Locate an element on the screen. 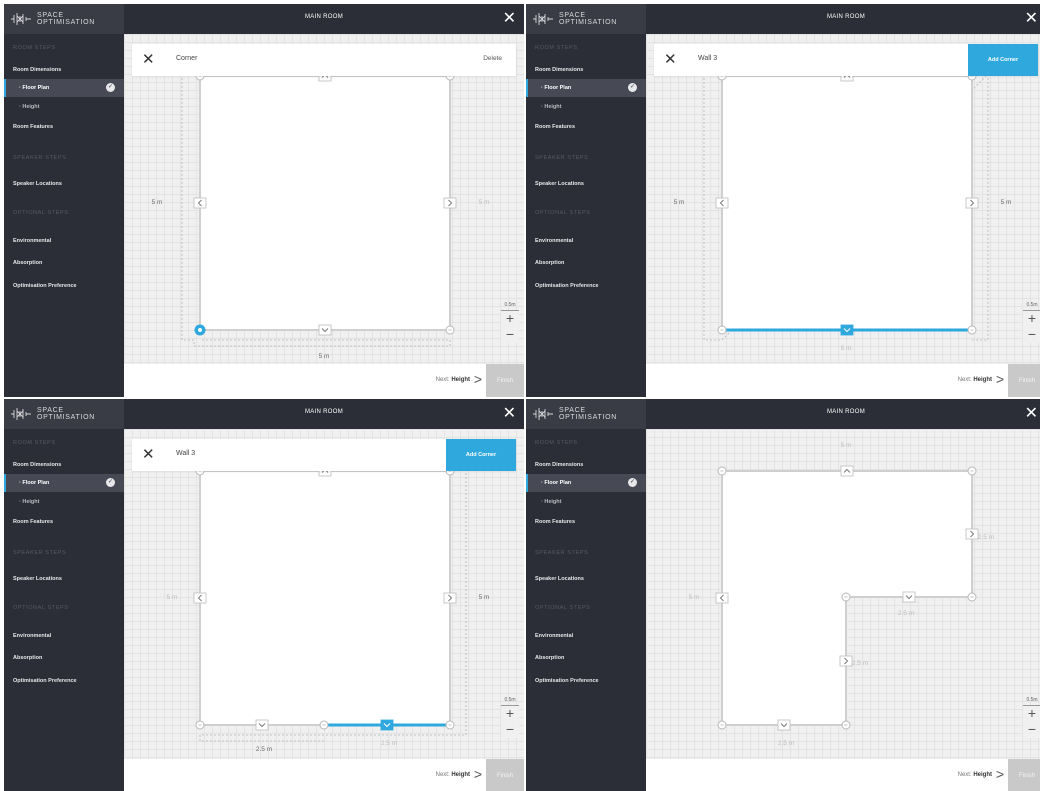 This screenshot has width=1040, height=791. brand-name: SPACE OPTIMISATION is located at coordinates (588, 414).